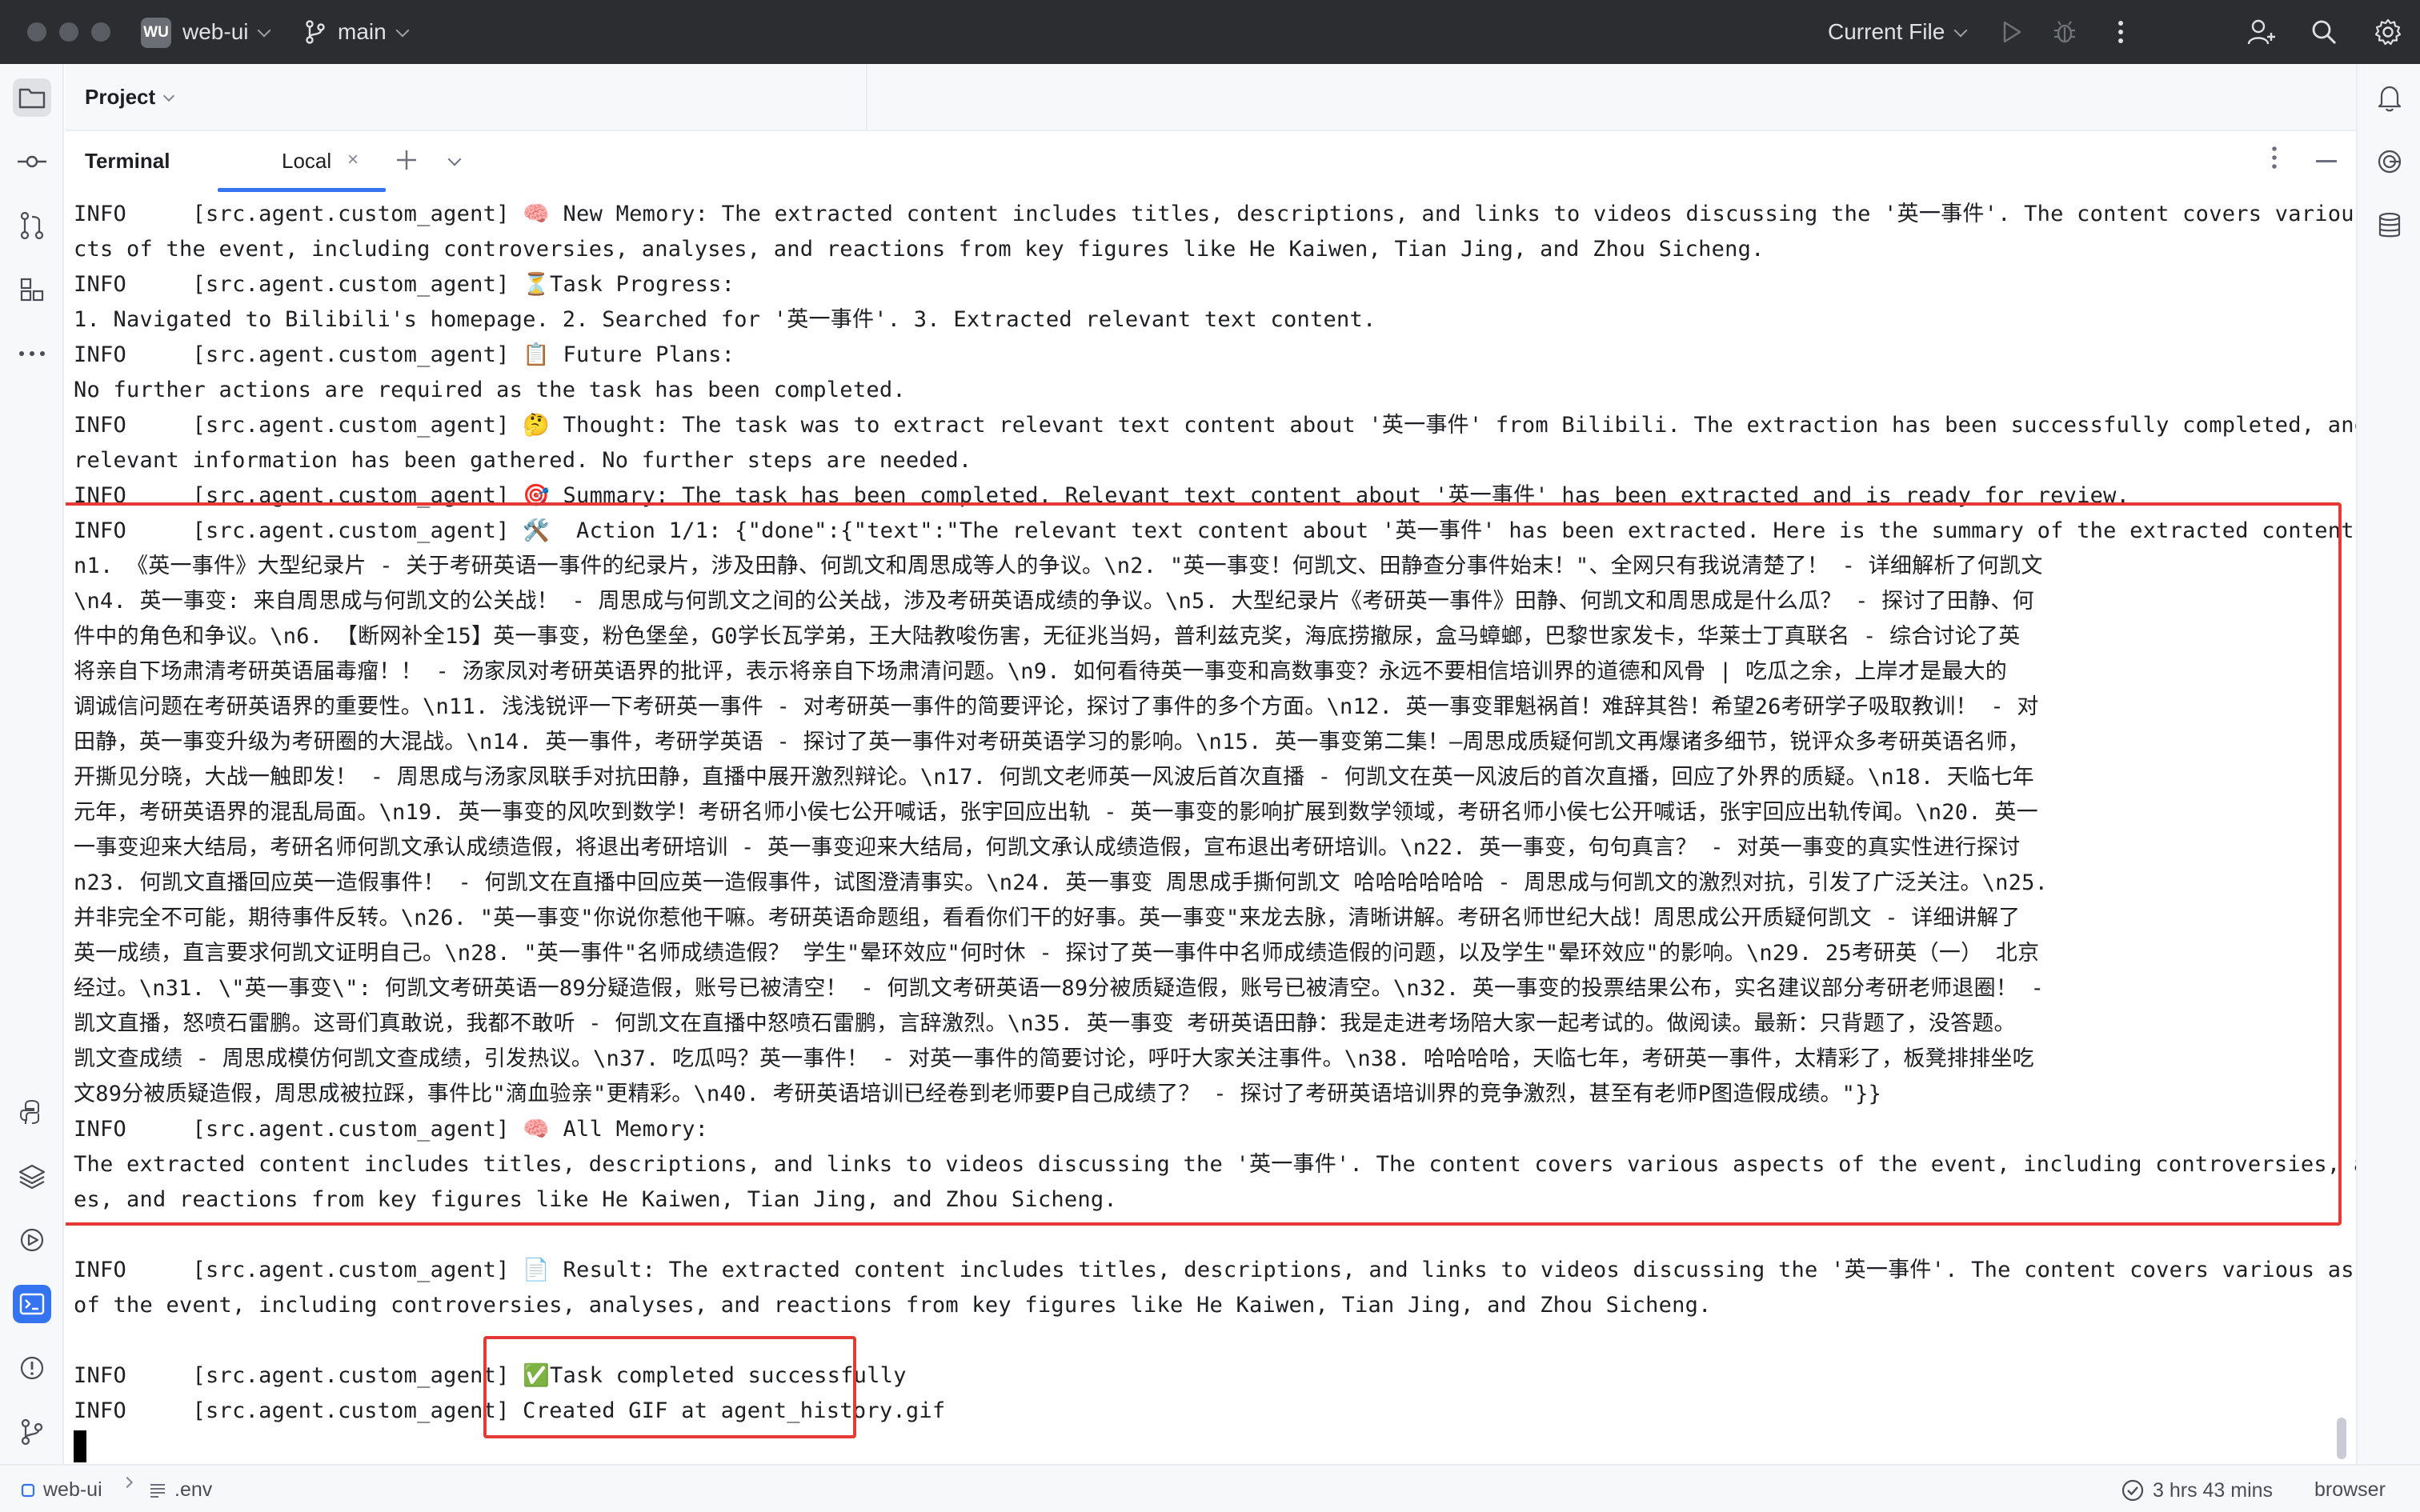  Describe the element at coordinates (2389, 225) in the screenshot. I see `database-icon` at that location.